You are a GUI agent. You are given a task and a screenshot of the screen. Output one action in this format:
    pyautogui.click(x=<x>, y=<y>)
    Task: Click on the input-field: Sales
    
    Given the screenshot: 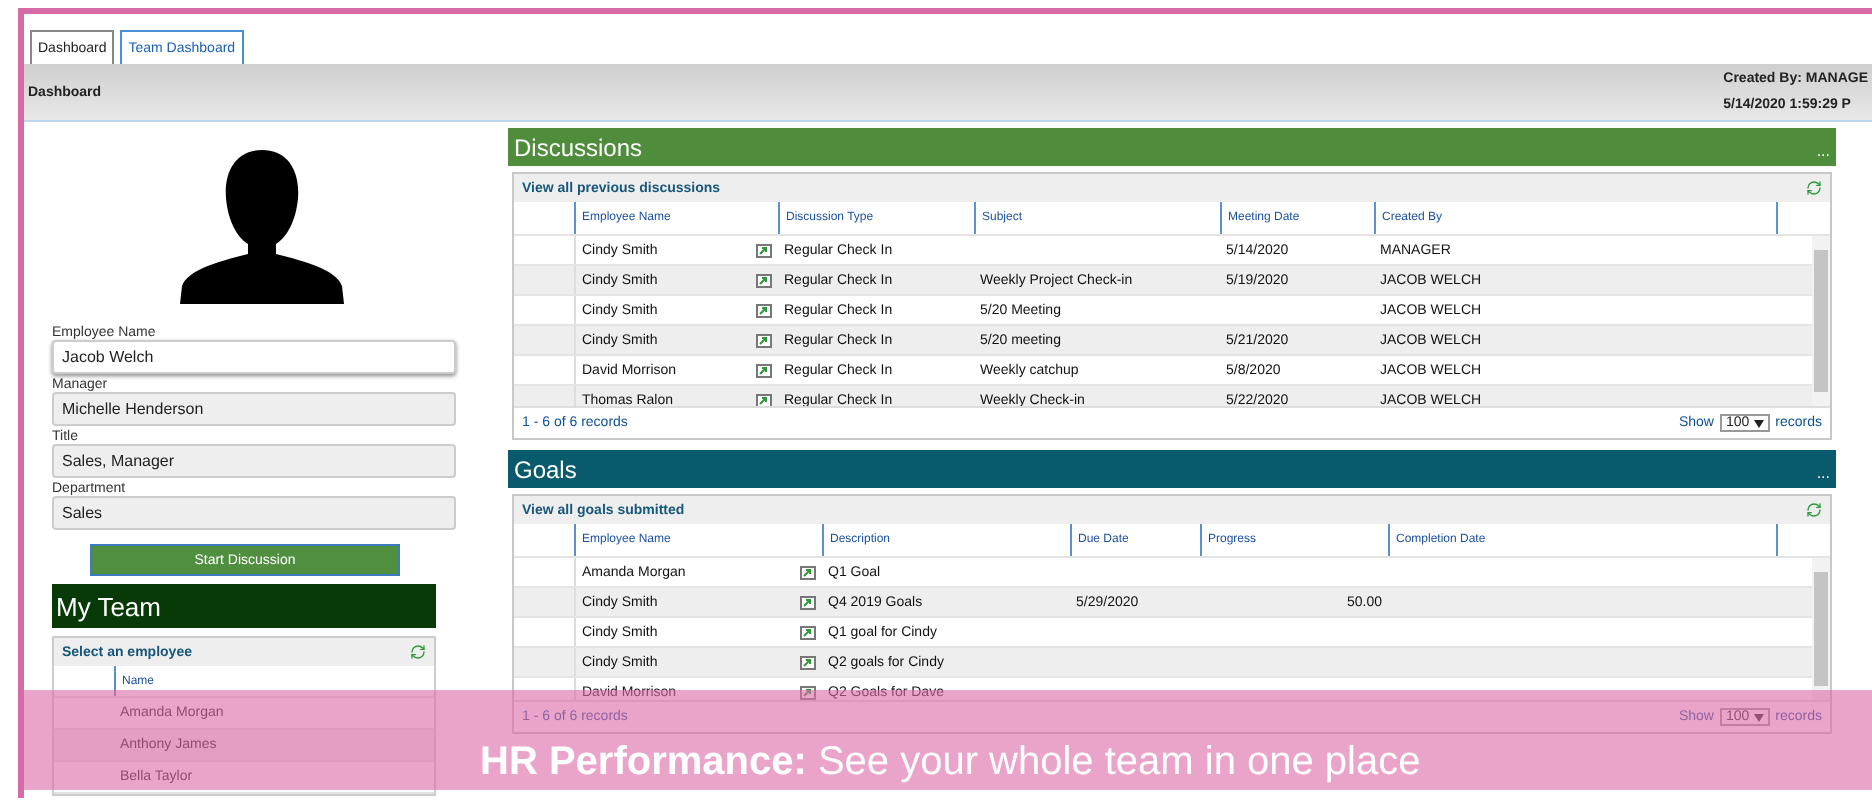 What is the action you would take?
    pyautogui.click(x=254, y=513)
    